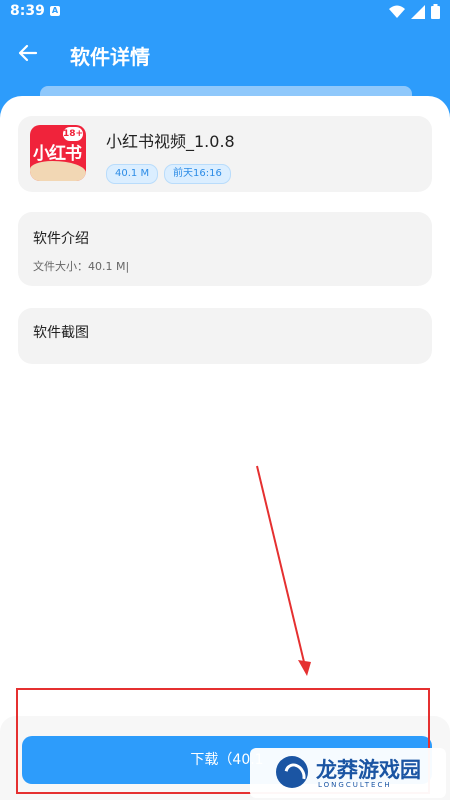 The width and height of the screenshot is (450, 800). I want to click on watermark: 龙莽游戏园 LONGCULTECH, so click(348, 773).